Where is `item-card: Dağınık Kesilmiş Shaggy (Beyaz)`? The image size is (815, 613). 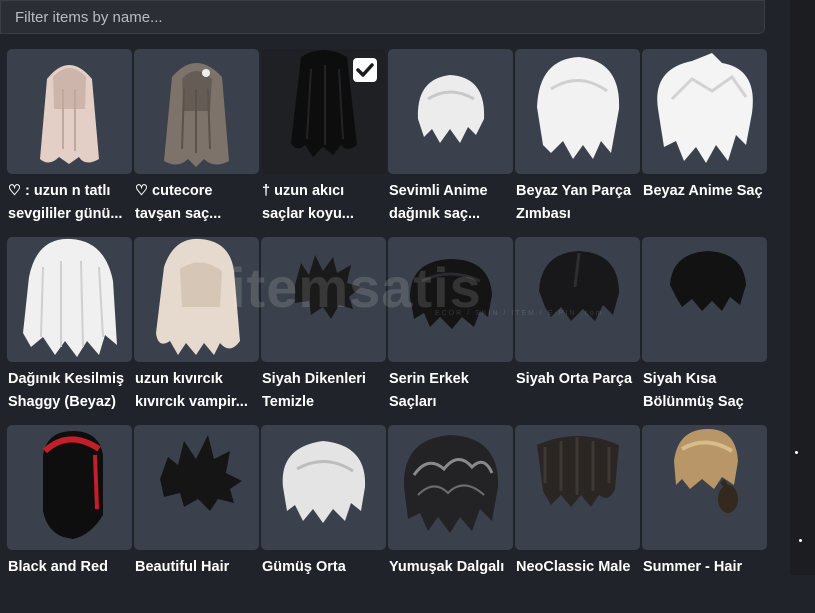
item-card: Dağınık Kesilmiş Shaggy (Beyaz) is located at coordinates (69, 331).